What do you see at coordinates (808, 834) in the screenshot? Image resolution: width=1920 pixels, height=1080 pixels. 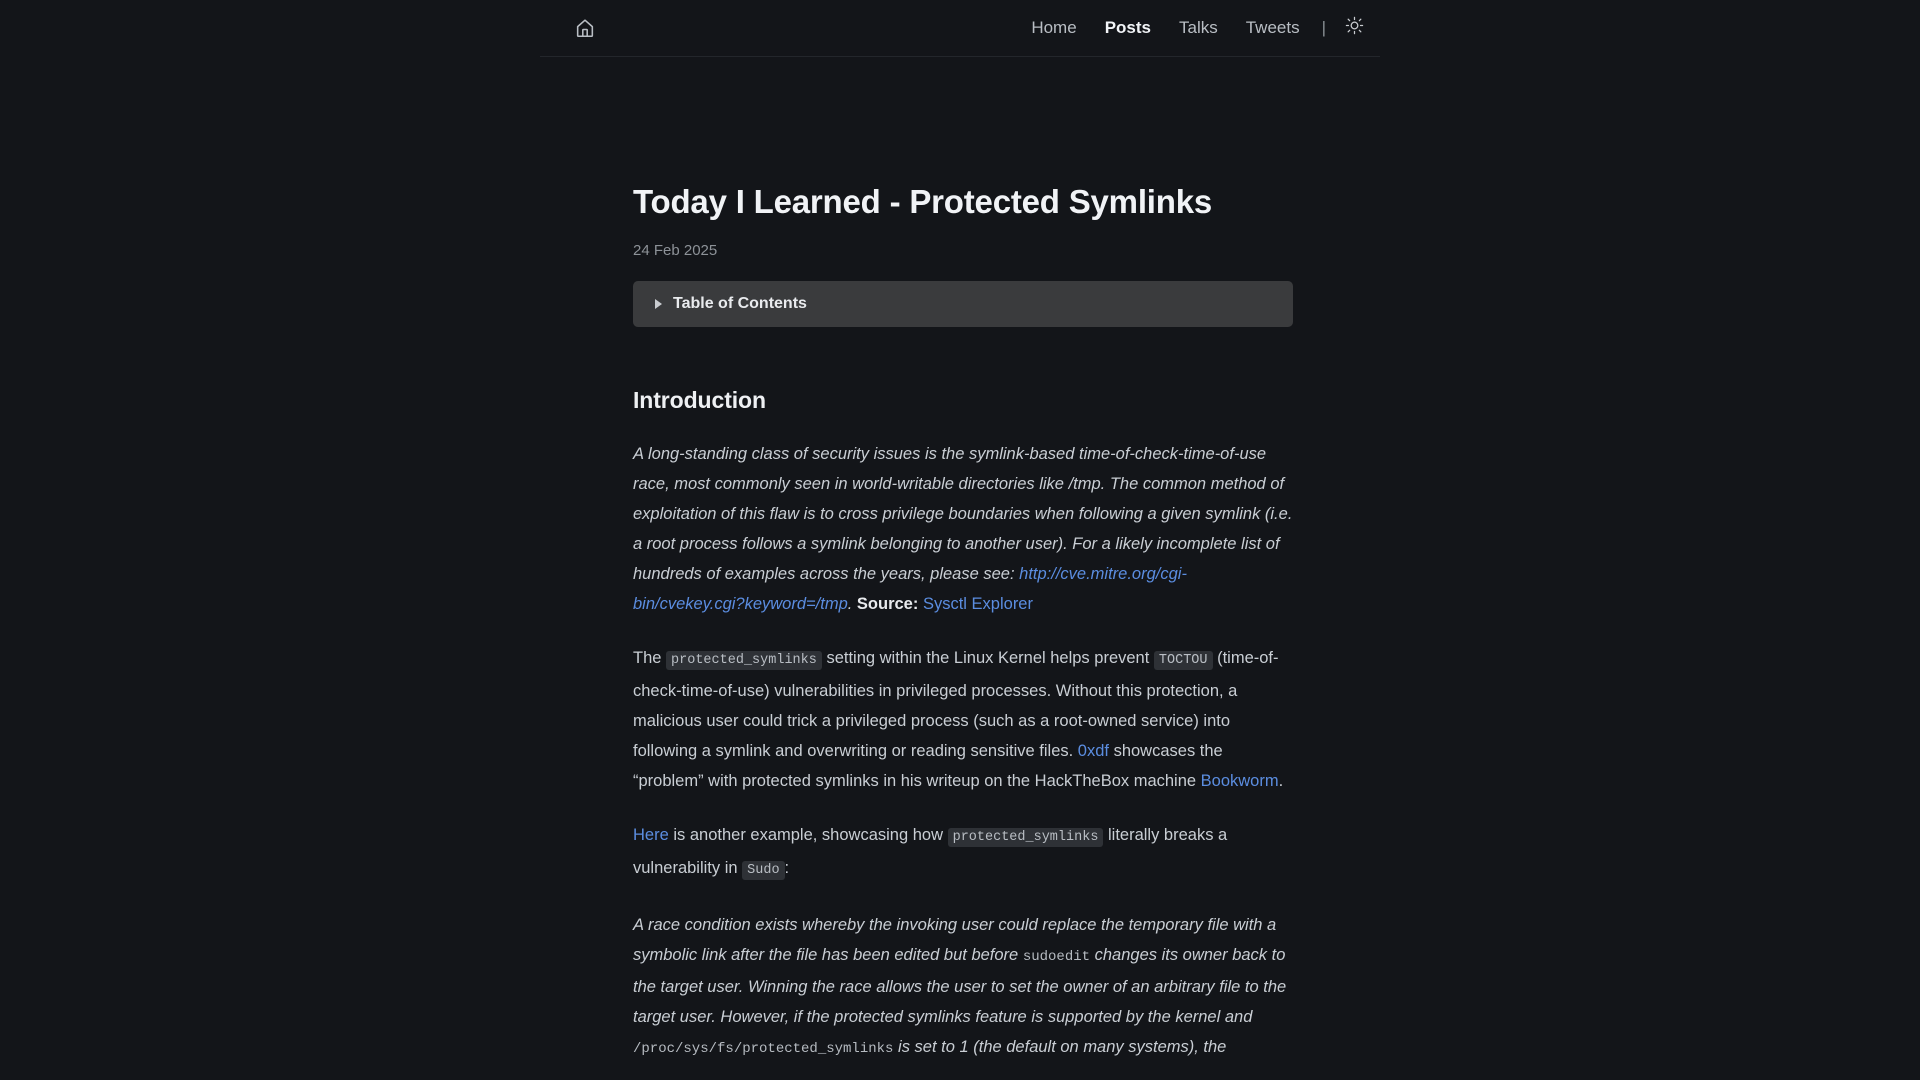 I see `para2-t1: is another example, showcasing how` at bounding box center [808, 834].